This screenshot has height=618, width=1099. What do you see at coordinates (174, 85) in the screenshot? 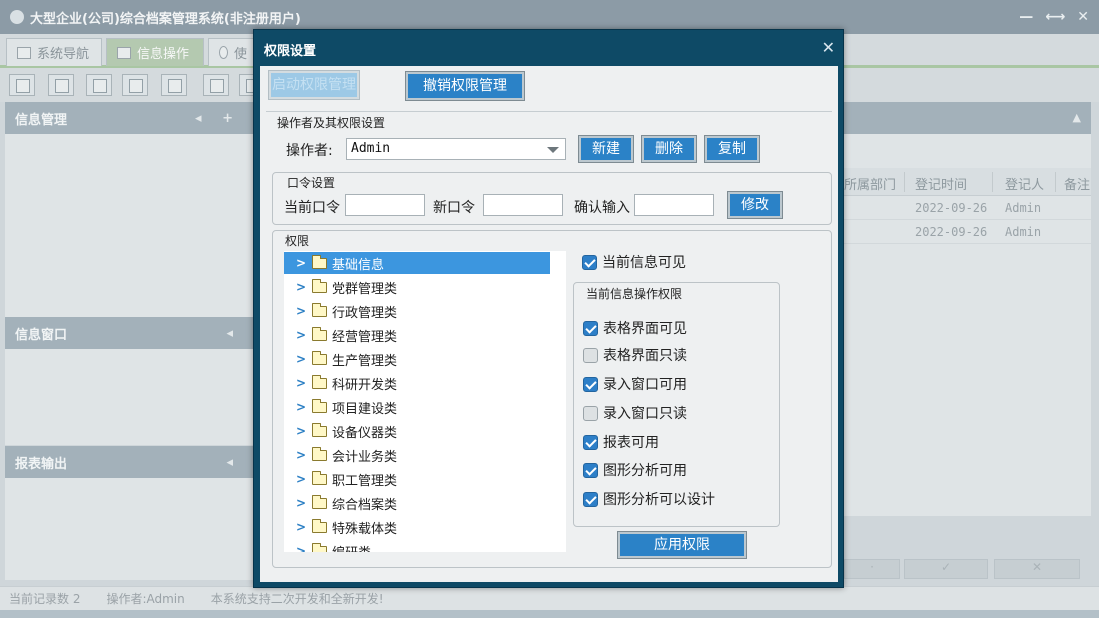
I see `toolbar-image-icon` at bounding box center [174, 85].